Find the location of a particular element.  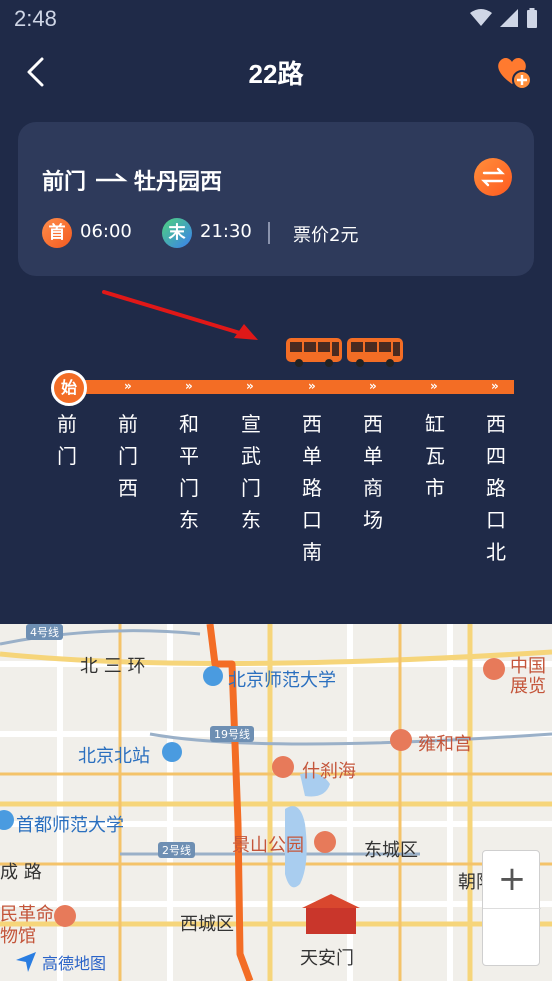

map-label: 东城区 is located at coordinates (391, 850).